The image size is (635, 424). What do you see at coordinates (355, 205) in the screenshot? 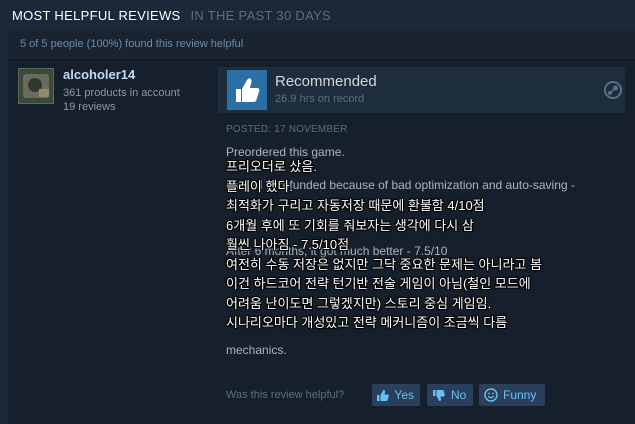
I see `overlay-line: 최적화가 구리고 자동저장 때문에 환불함 4/10점` at bounding box center [355, 205].